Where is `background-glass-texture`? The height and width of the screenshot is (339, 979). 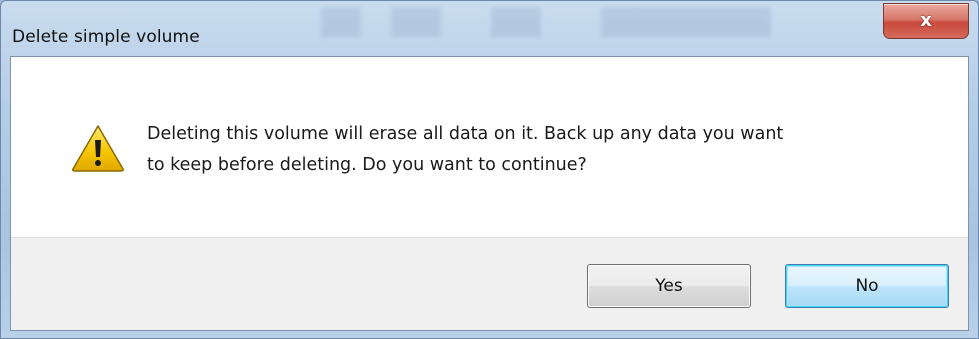 background-glass-texture is located at coordinates (581, 22).